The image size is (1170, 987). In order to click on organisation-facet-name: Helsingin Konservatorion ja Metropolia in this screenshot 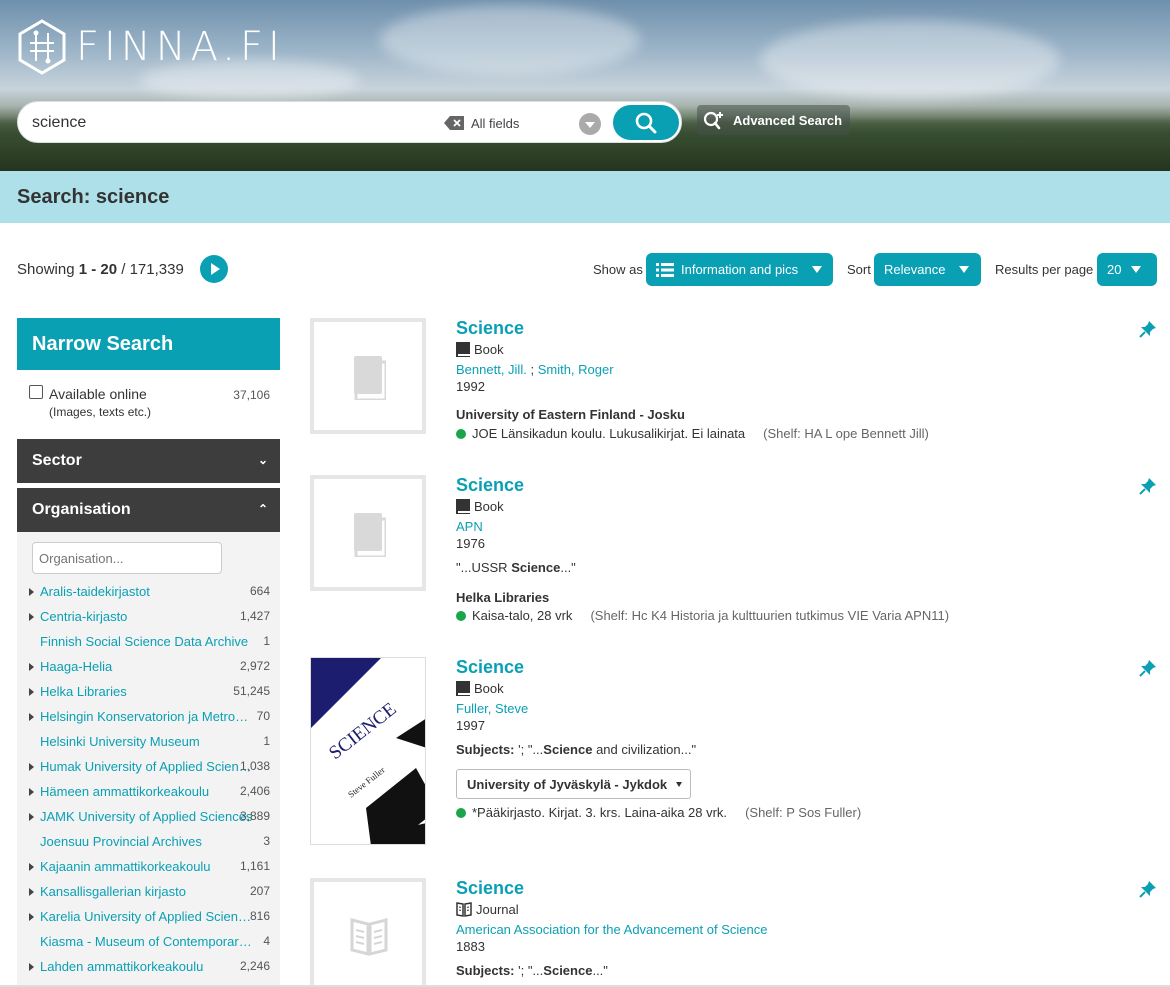, I will do `click(147, 716)`.